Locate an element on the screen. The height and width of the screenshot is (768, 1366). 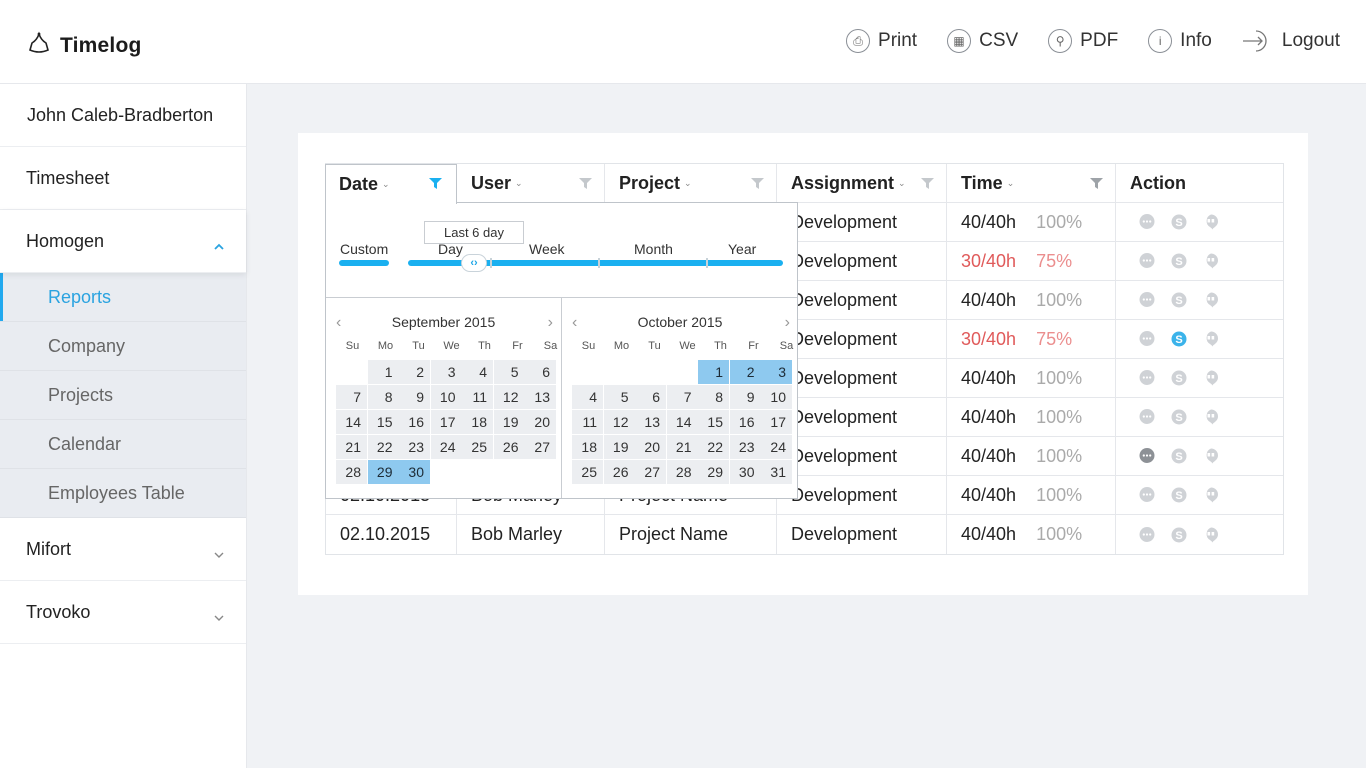
slider-handle: ‹› is located at coordinates (474, 263).